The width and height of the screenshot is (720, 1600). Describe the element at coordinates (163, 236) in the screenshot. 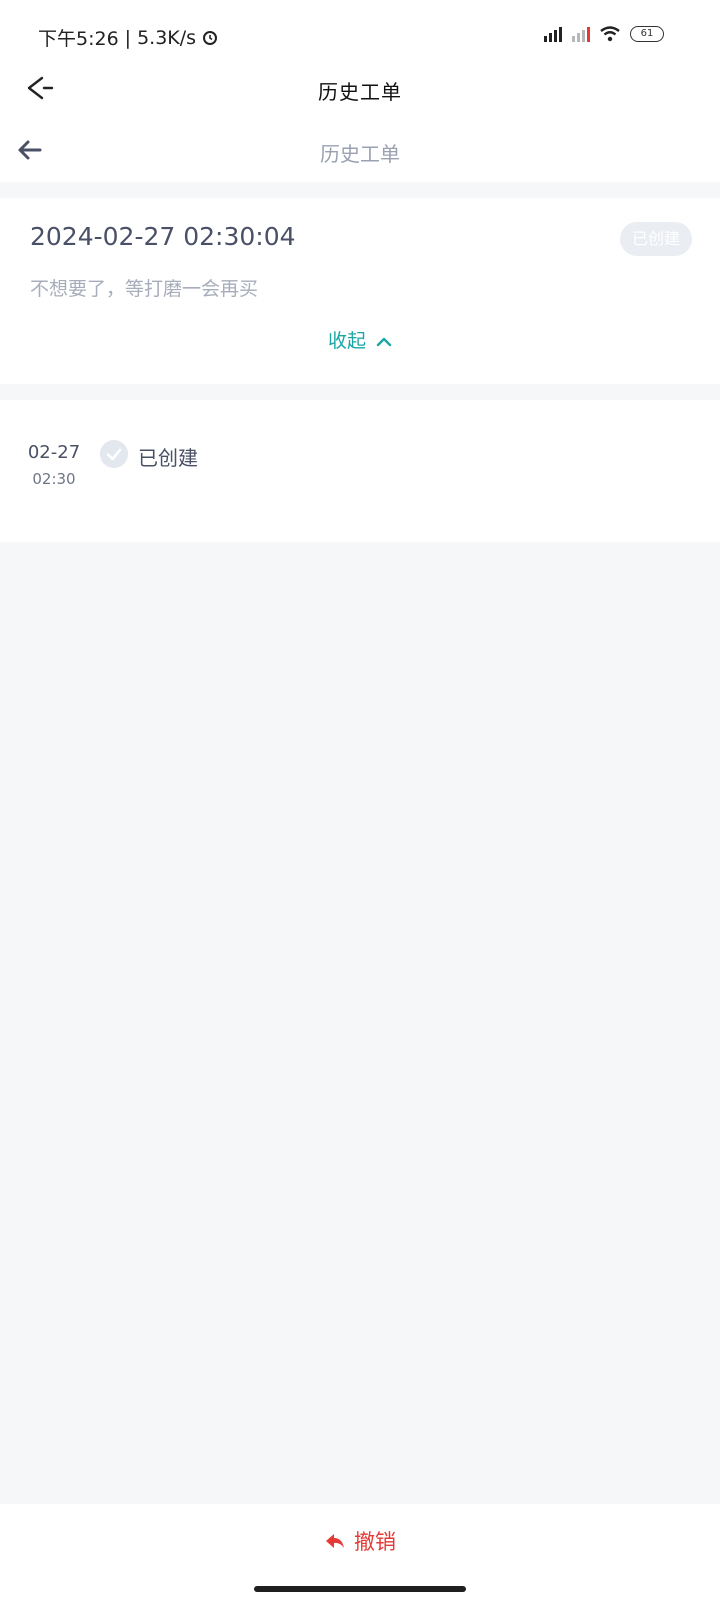

I see `ticket-datetime: 2024-02-27 02:30:04` at that location.